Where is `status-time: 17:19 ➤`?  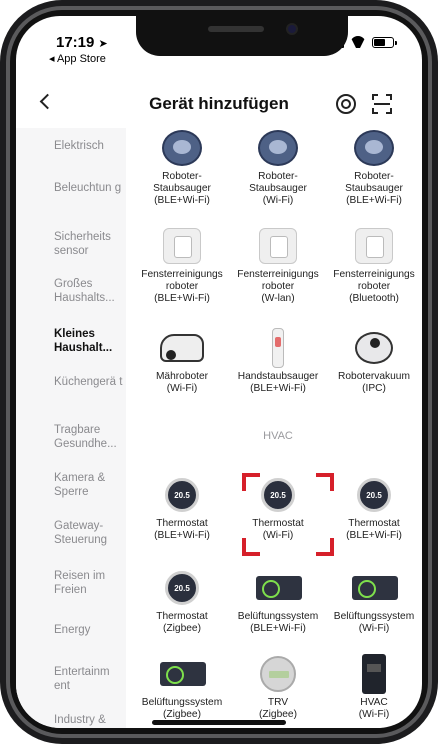
status-time: 17:19 ➤ is located at coordinates (82, 42).